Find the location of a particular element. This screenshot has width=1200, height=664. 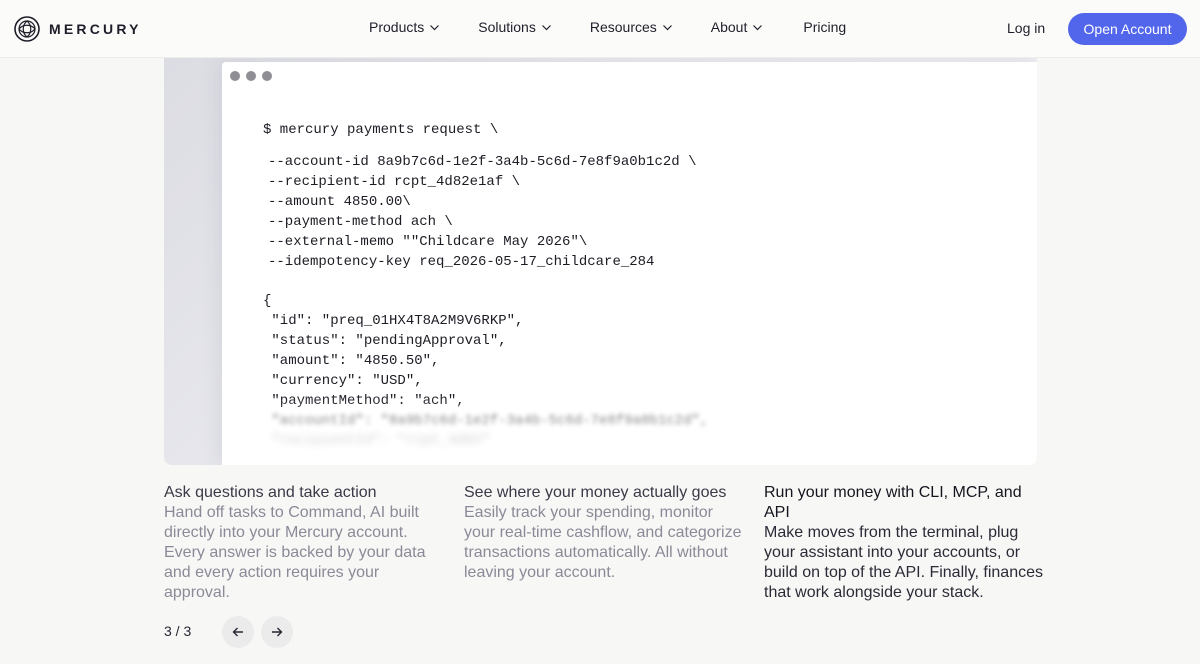

previous-button is located at coordinates (238, 632).